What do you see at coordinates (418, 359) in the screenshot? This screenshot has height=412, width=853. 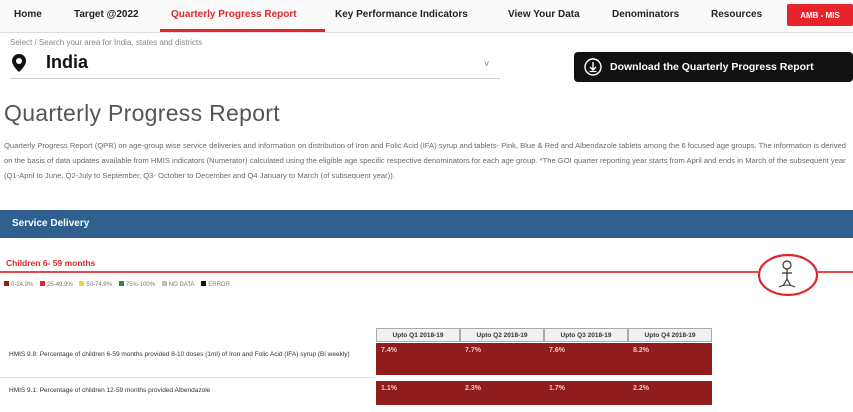 I see `table-cell: 7.4%` at bounding box center [418, 359].